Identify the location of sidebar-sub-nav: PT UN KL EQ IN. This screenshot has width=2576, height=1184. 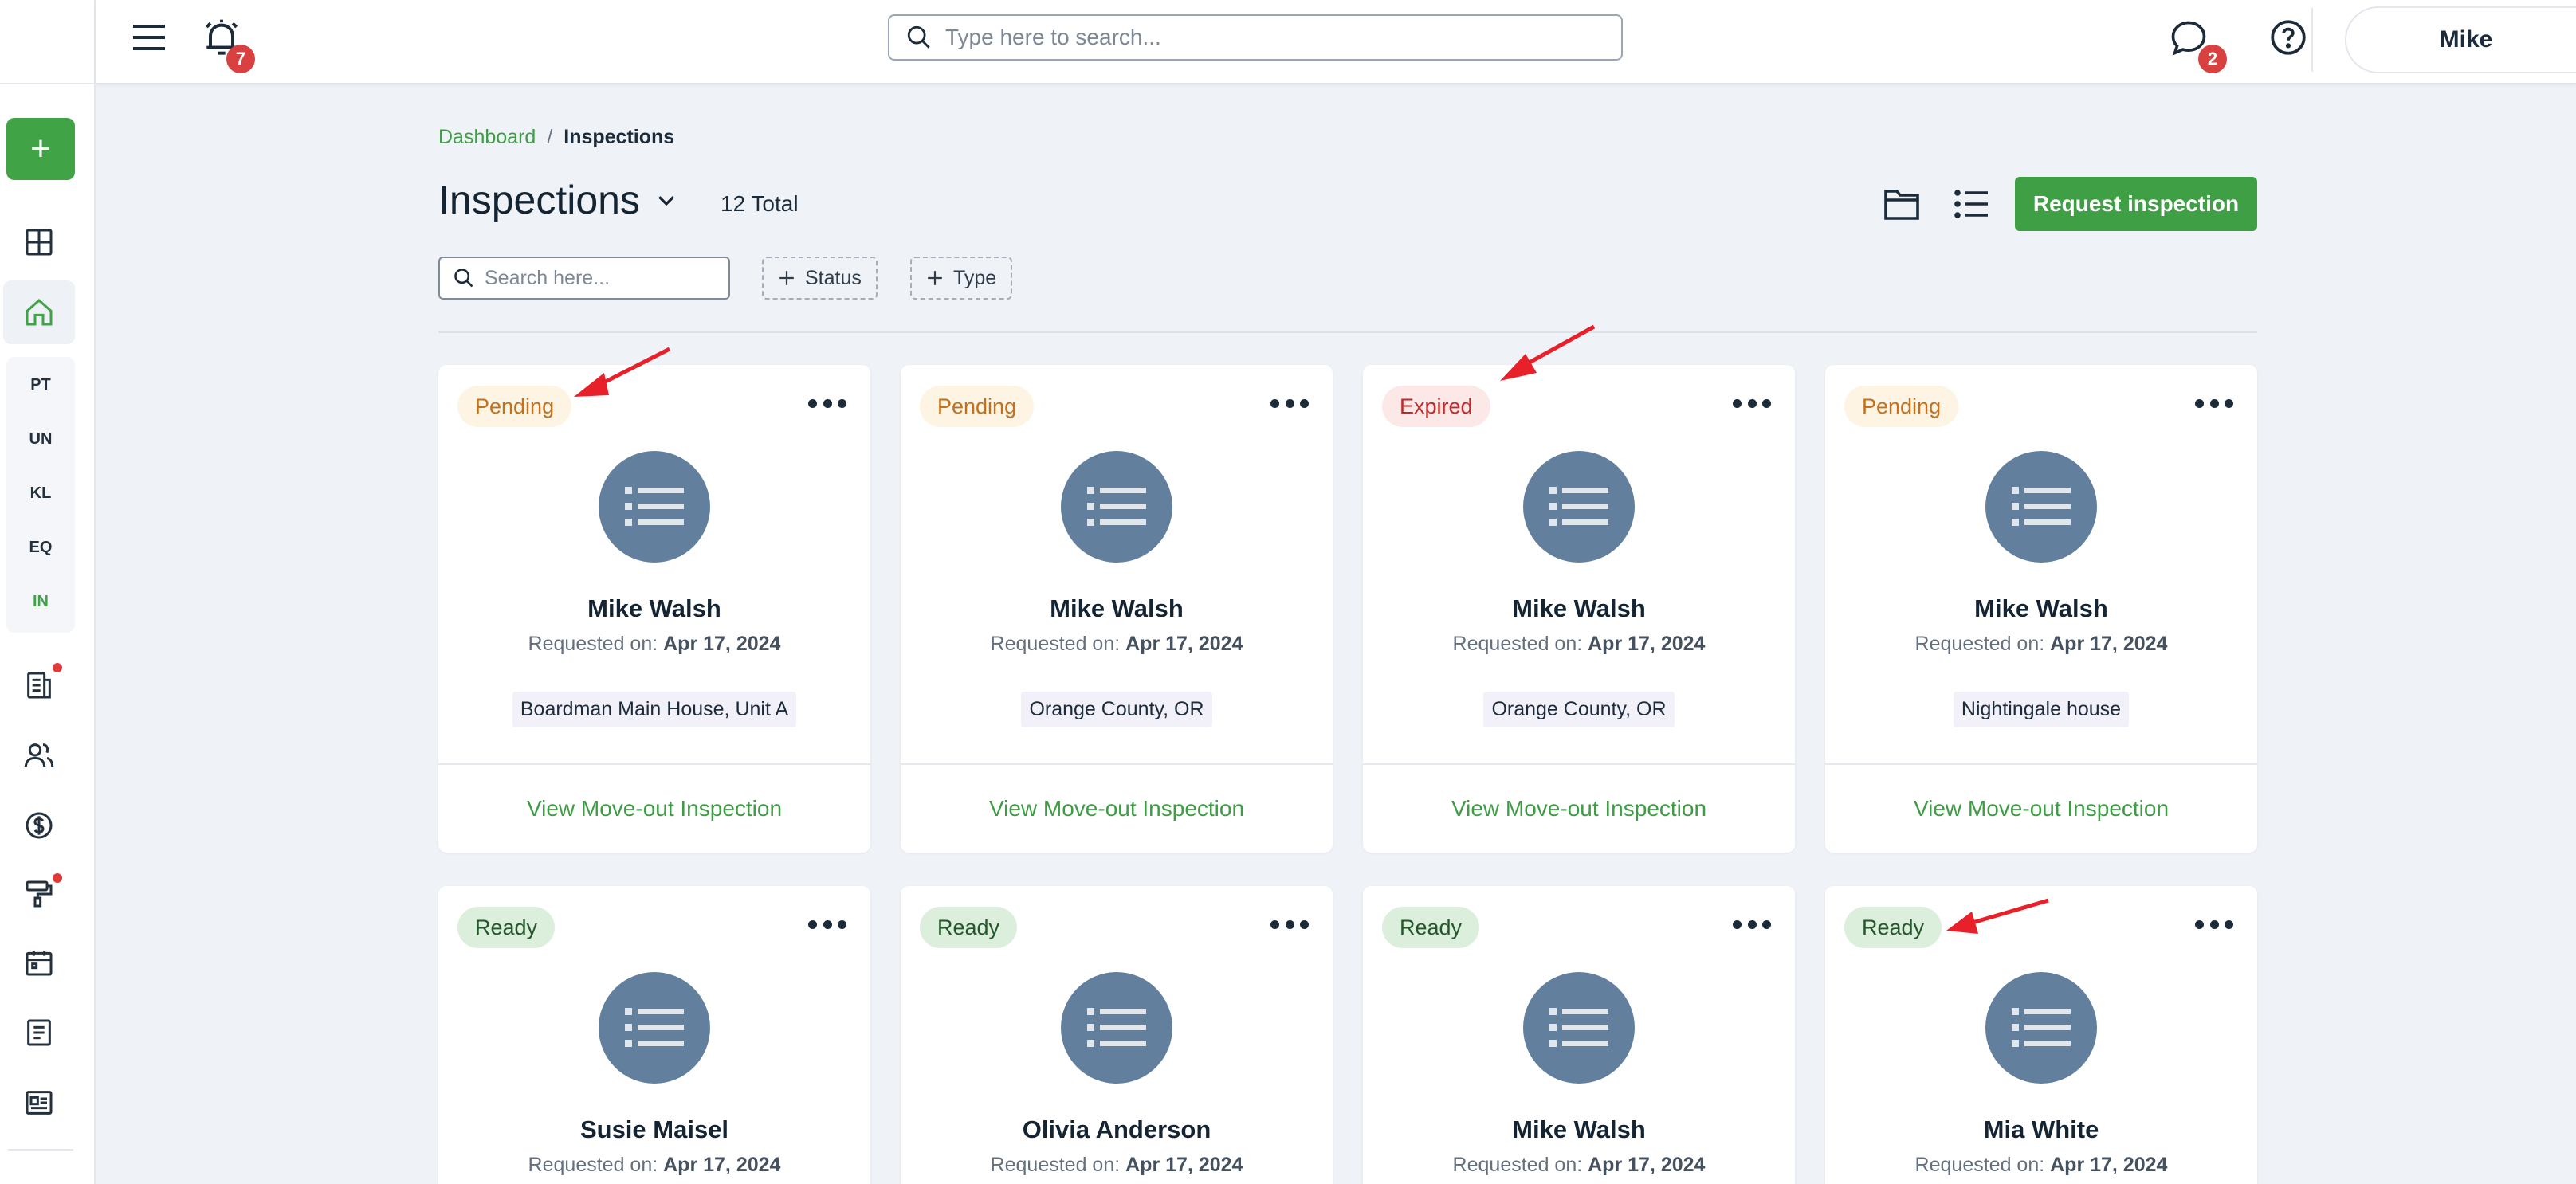
(40, 495).